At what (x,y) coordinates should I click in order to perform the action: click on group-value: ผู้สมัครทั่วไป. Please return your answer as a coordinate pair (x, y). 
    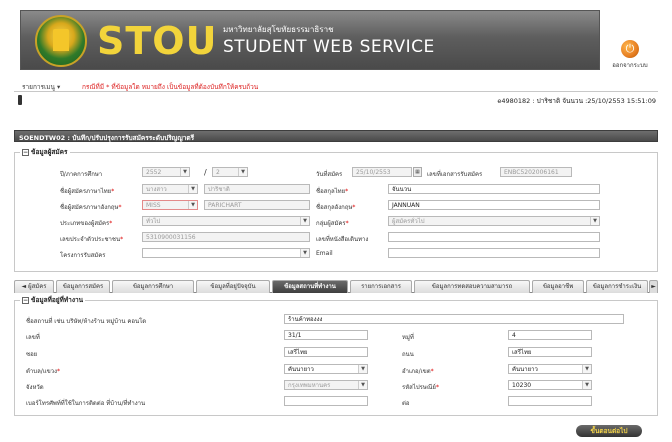
    Looking at the image, I should click on (408, 221).